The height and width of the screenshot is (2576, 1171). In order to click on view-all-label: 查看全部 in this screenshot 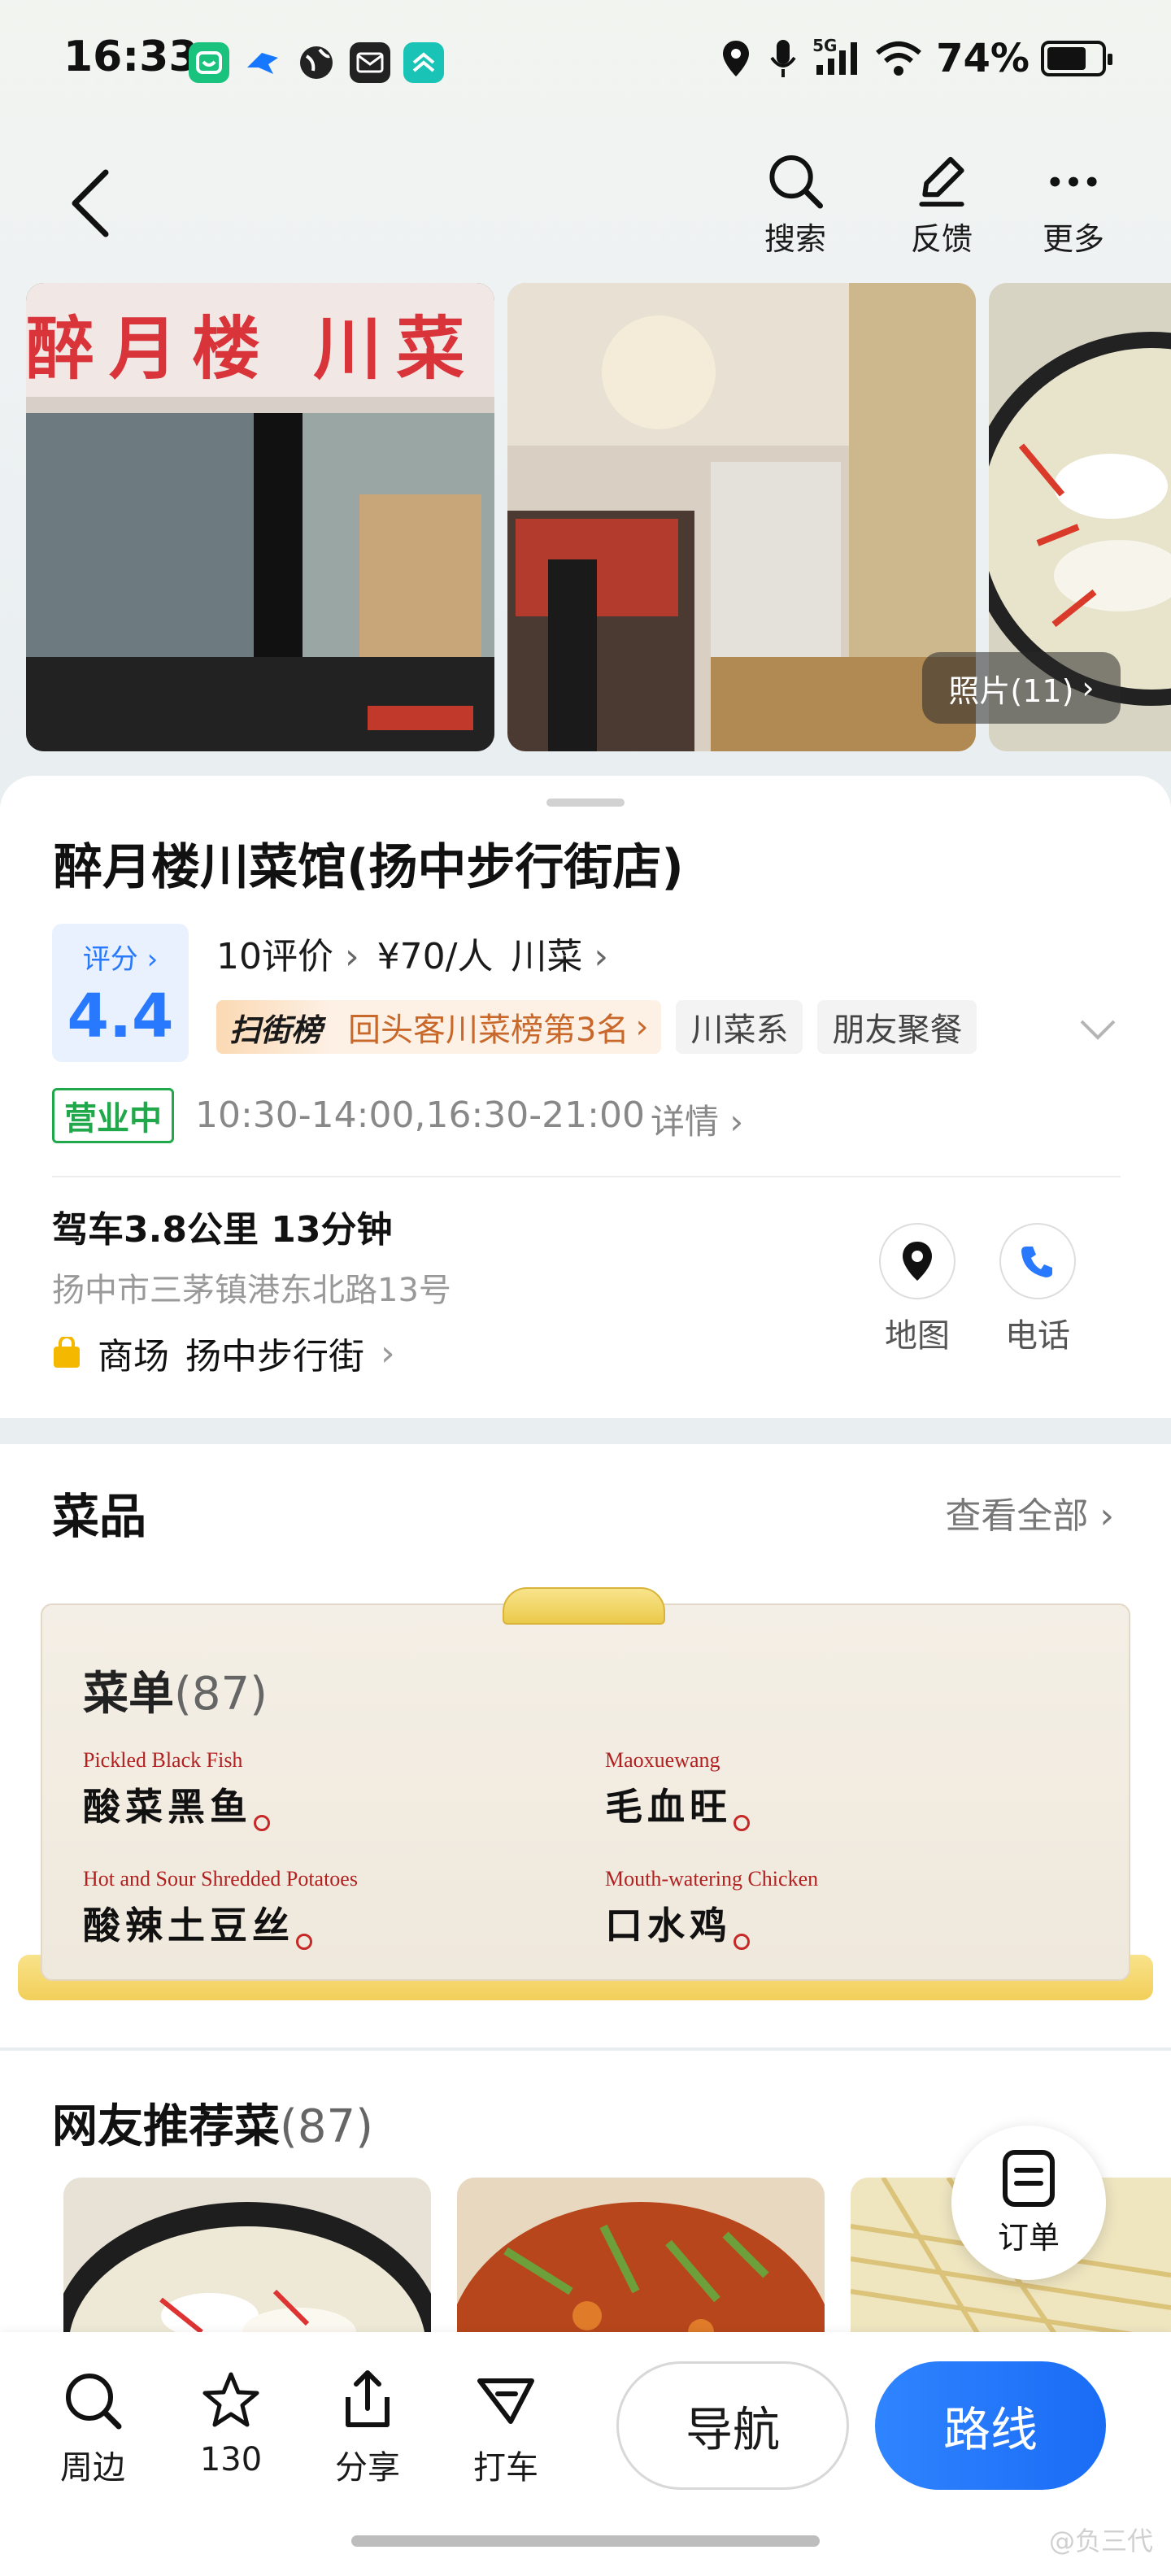, I will do `click(1017, 1516)`.